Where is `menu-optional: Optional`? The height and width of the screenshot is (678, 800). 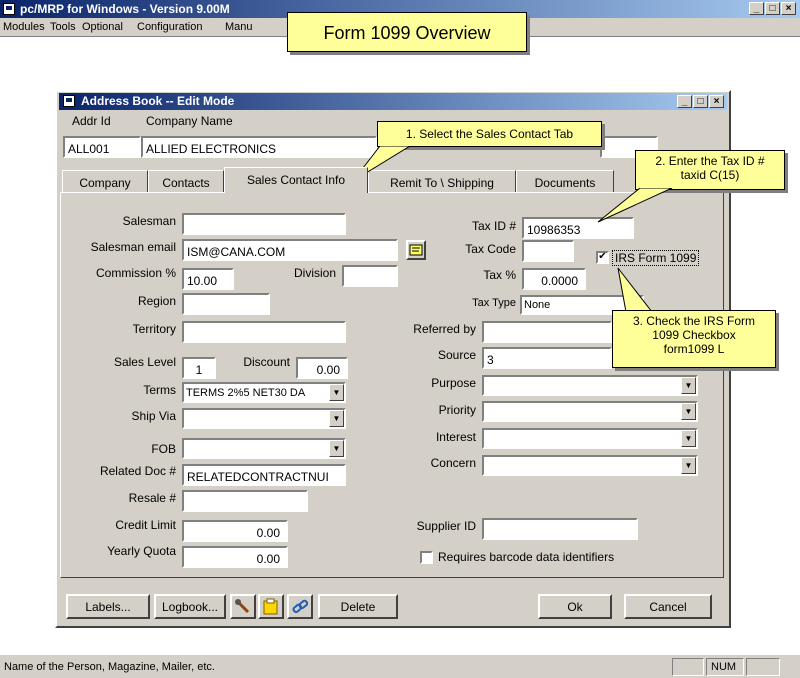
menu-optional: Optional is located at coordinates (102, 27).